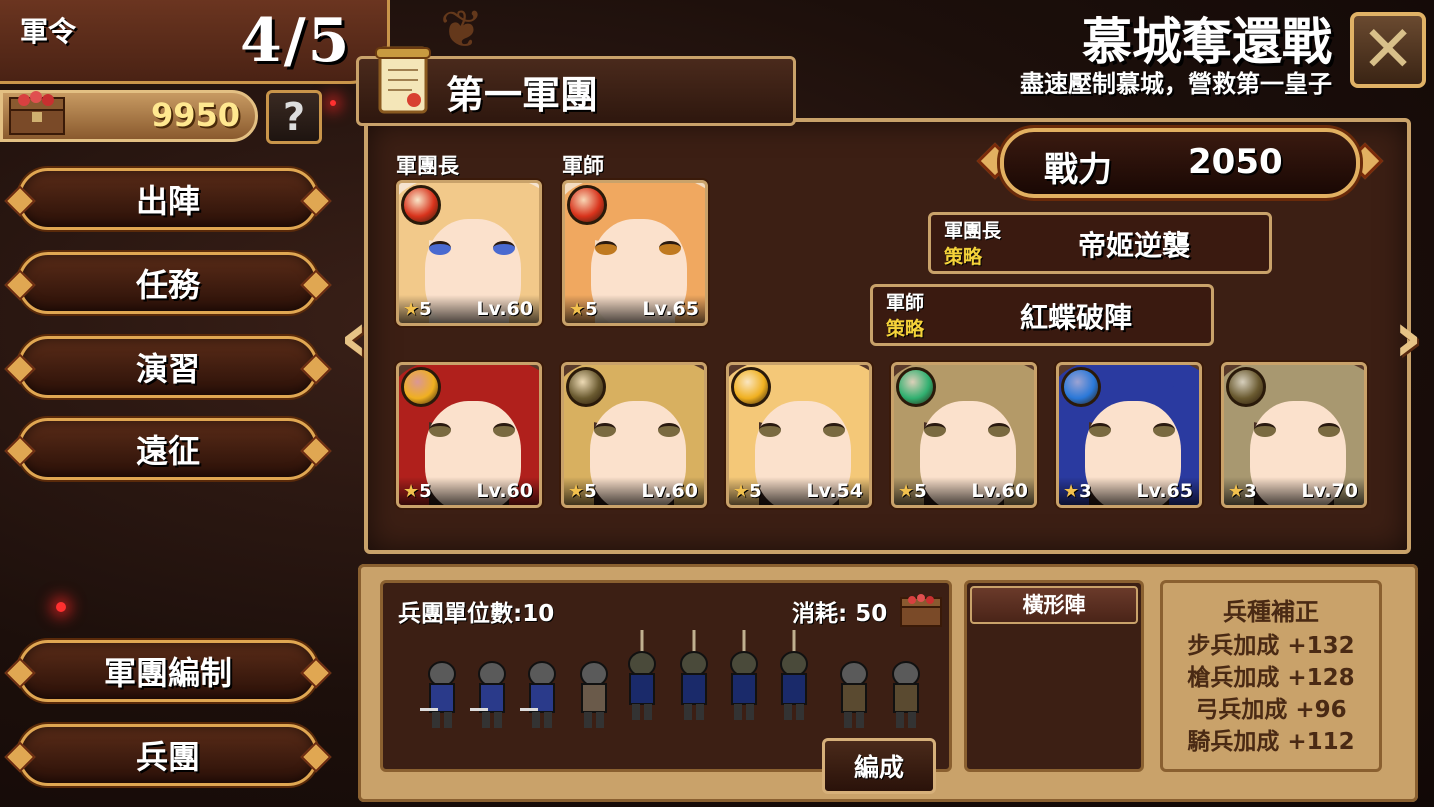 Image resolution: width=1434 pixels, height=807 pixels. Describe the element at coordinates (1271, 742) in the screenshot. I see `bonus-row: 騎兵加成 +112` at that location.